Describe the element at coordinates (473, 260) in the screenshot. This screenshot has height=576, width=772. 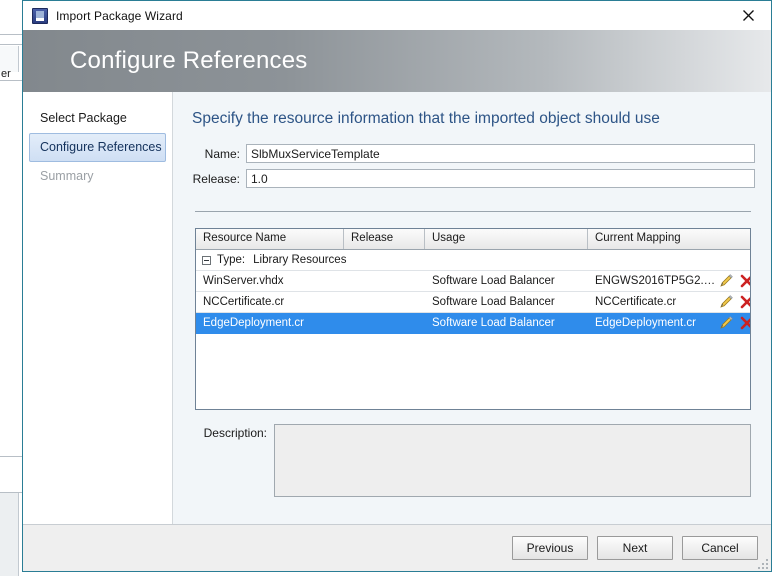
I see `table-group-row: Type: Library Resources` at that location.